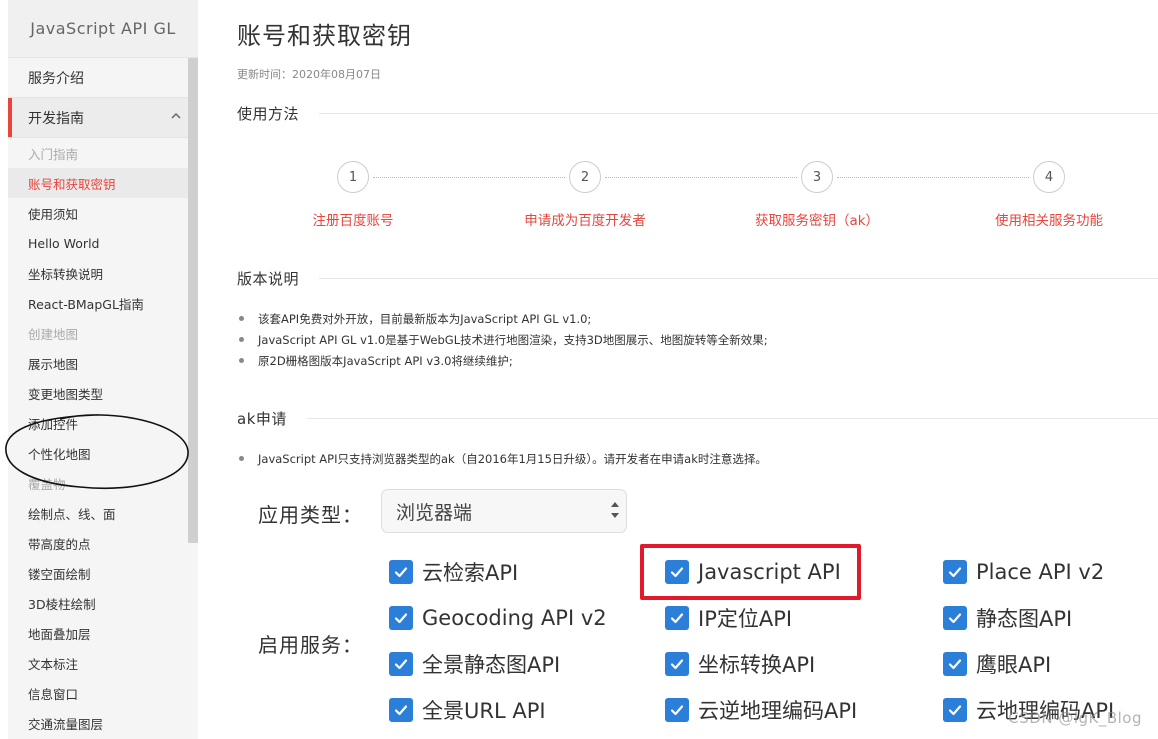  I want to click on list-item: 原2D栅格图版本JavaScript API v3.0将继续维护;, so click(502, 360).